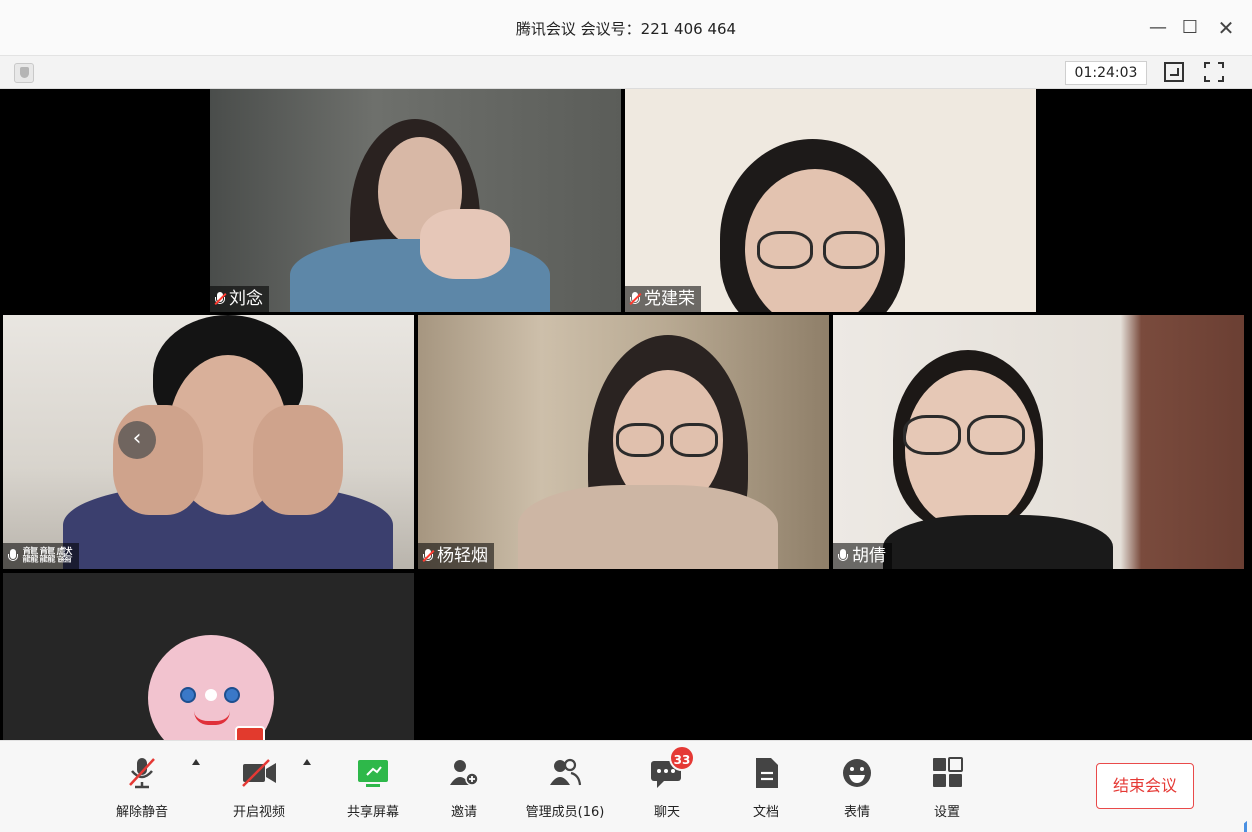  Describe the element at coordinates (462, 556) in the screenshot. I see `participant-name: 杨轻烟` at that location.